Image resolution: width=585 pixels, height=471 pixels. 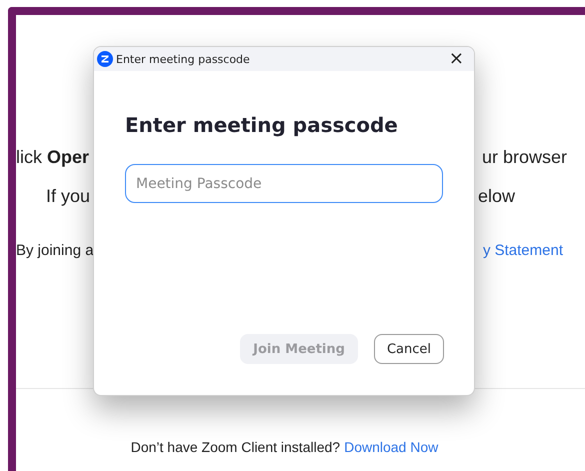 I want to click on instruction-text: If you, so click(x=68, y=197).